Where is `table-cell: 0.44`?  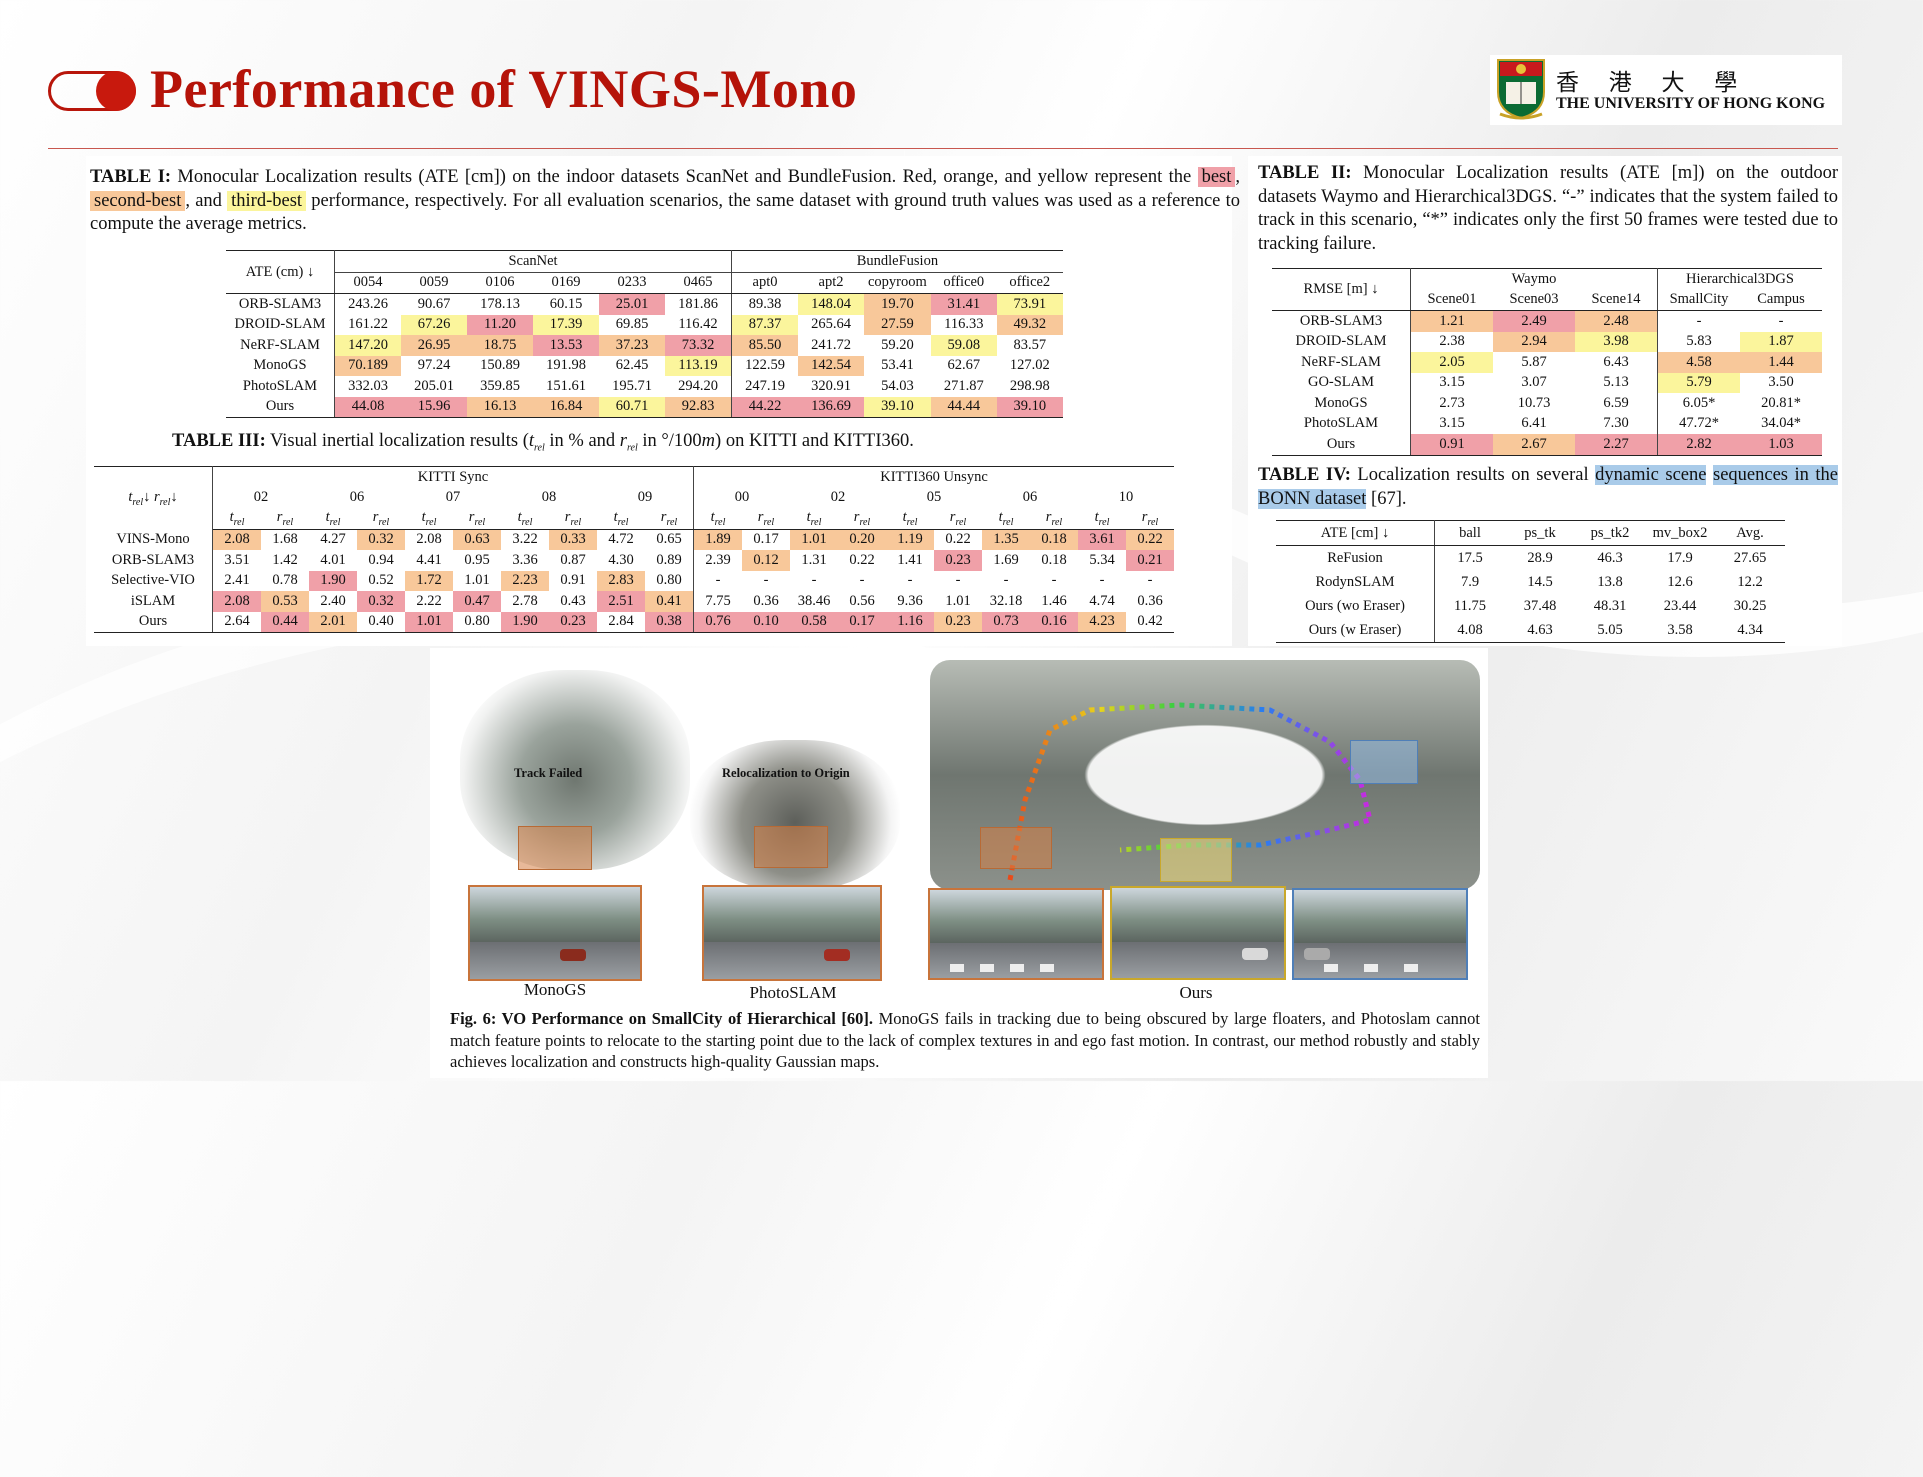 table-cell: 0.44 is located at coordinates (285, 622).